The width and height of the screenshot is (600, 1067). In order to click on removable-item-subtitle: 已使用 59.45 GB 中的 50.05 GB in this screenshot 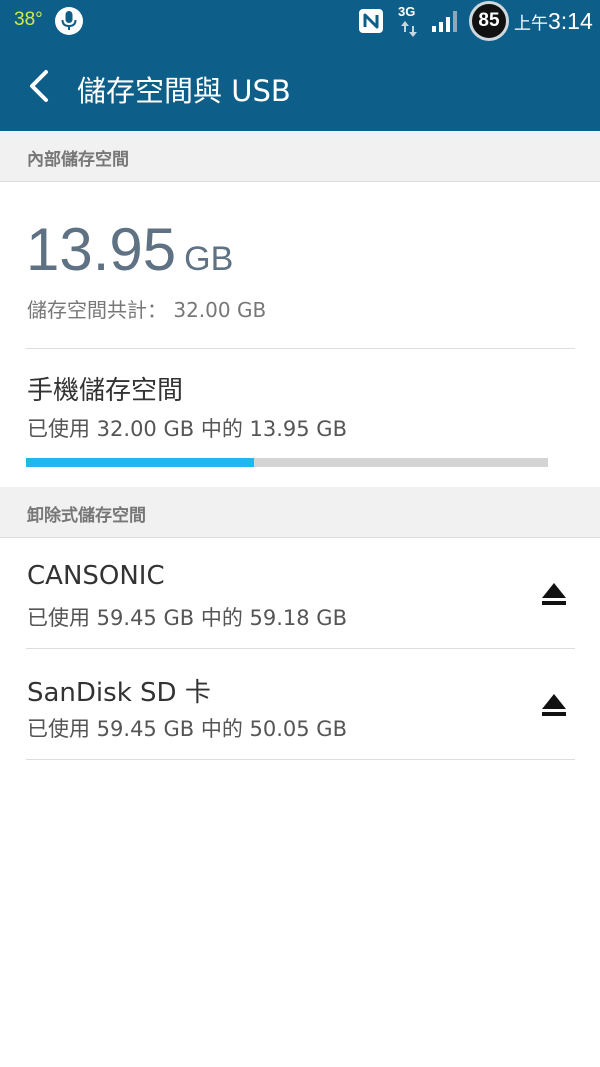, I will do `click(187, 729)`.